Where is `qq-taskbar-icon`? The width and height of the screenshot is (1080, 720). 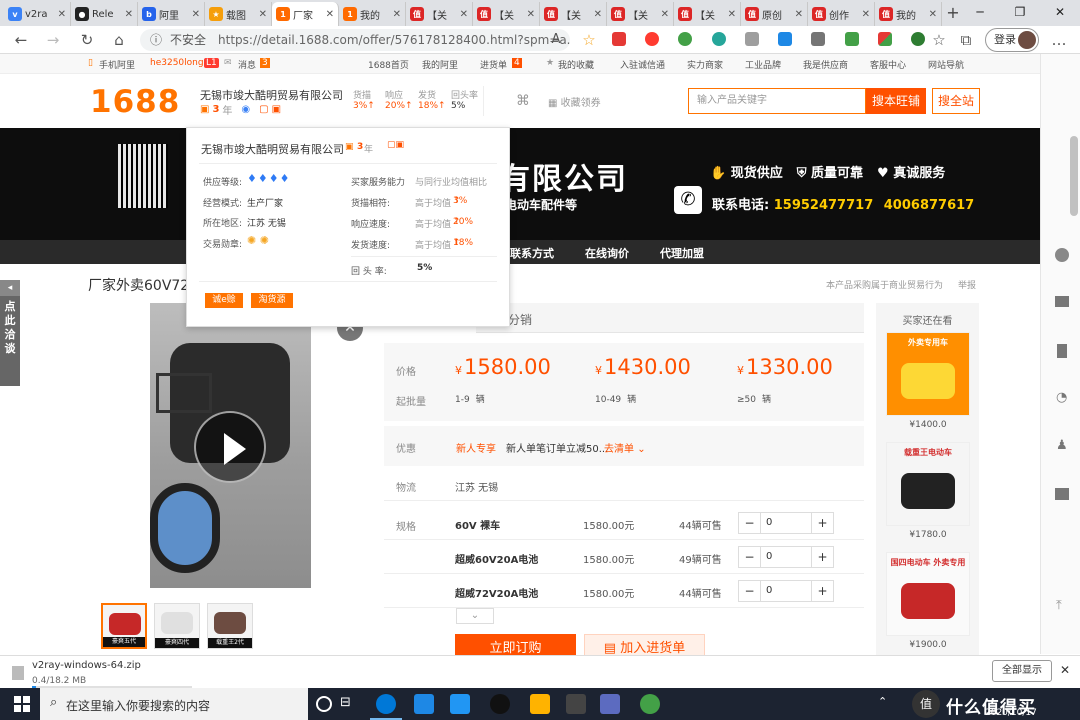 qq-taskbar-icon is located at coordinates (500, 704).